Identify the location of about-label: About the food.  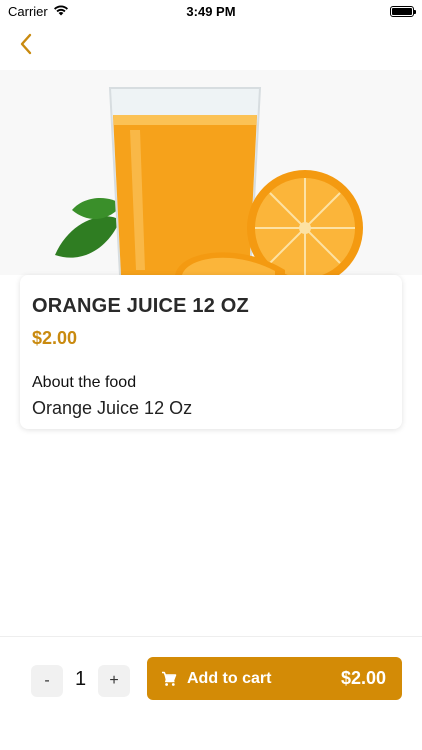
(84, 382).